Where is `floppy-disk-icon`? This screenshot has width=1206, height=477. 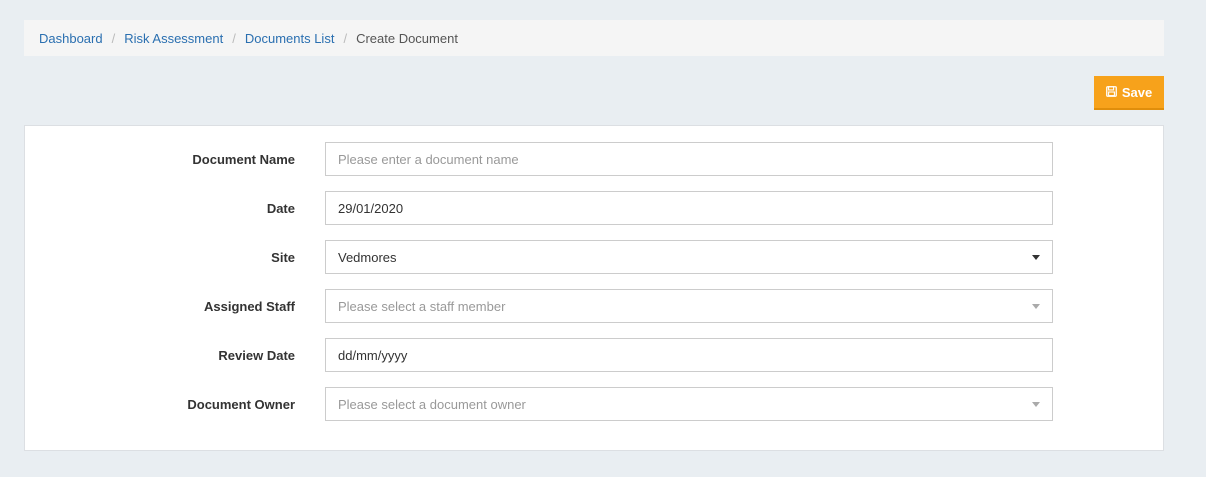
floppy-disk-icon is located at coordinates (1113, 92).